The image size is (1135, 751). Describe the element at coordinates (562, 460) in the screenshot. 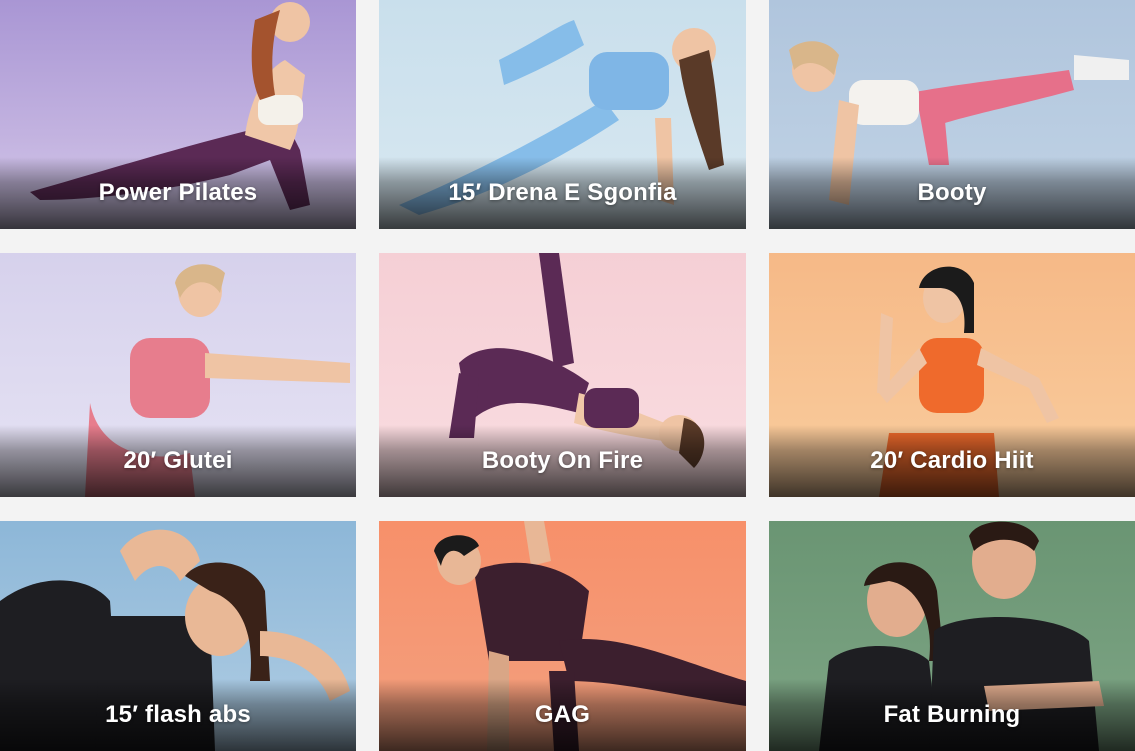

I see `workout-title: Booty On Fire` at that location.